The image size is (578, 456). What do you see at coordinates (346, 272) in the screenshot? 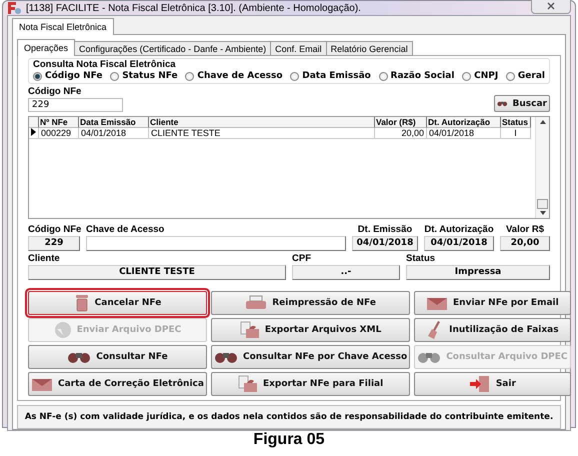
I see `field-value: ..-` at bounding box center [346, 272].